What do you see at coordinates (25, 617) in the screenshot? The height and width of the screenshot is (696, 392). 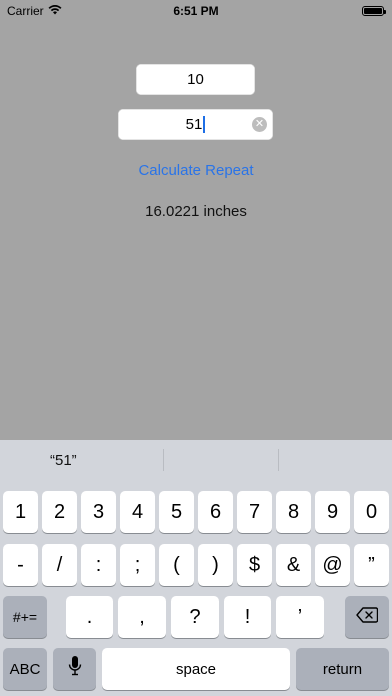 I see `key-symbols-toggle: #+=` at bounding box center [25, 617].